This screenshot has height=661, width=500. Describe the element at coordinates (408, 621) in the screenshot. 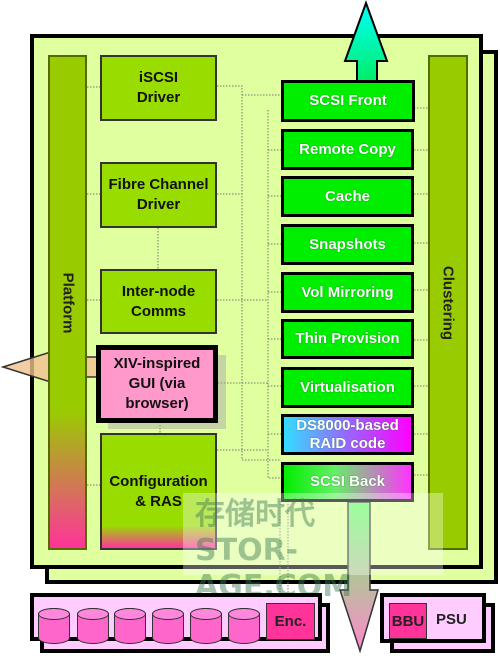

I see `bbu-box: BBU` at that location.